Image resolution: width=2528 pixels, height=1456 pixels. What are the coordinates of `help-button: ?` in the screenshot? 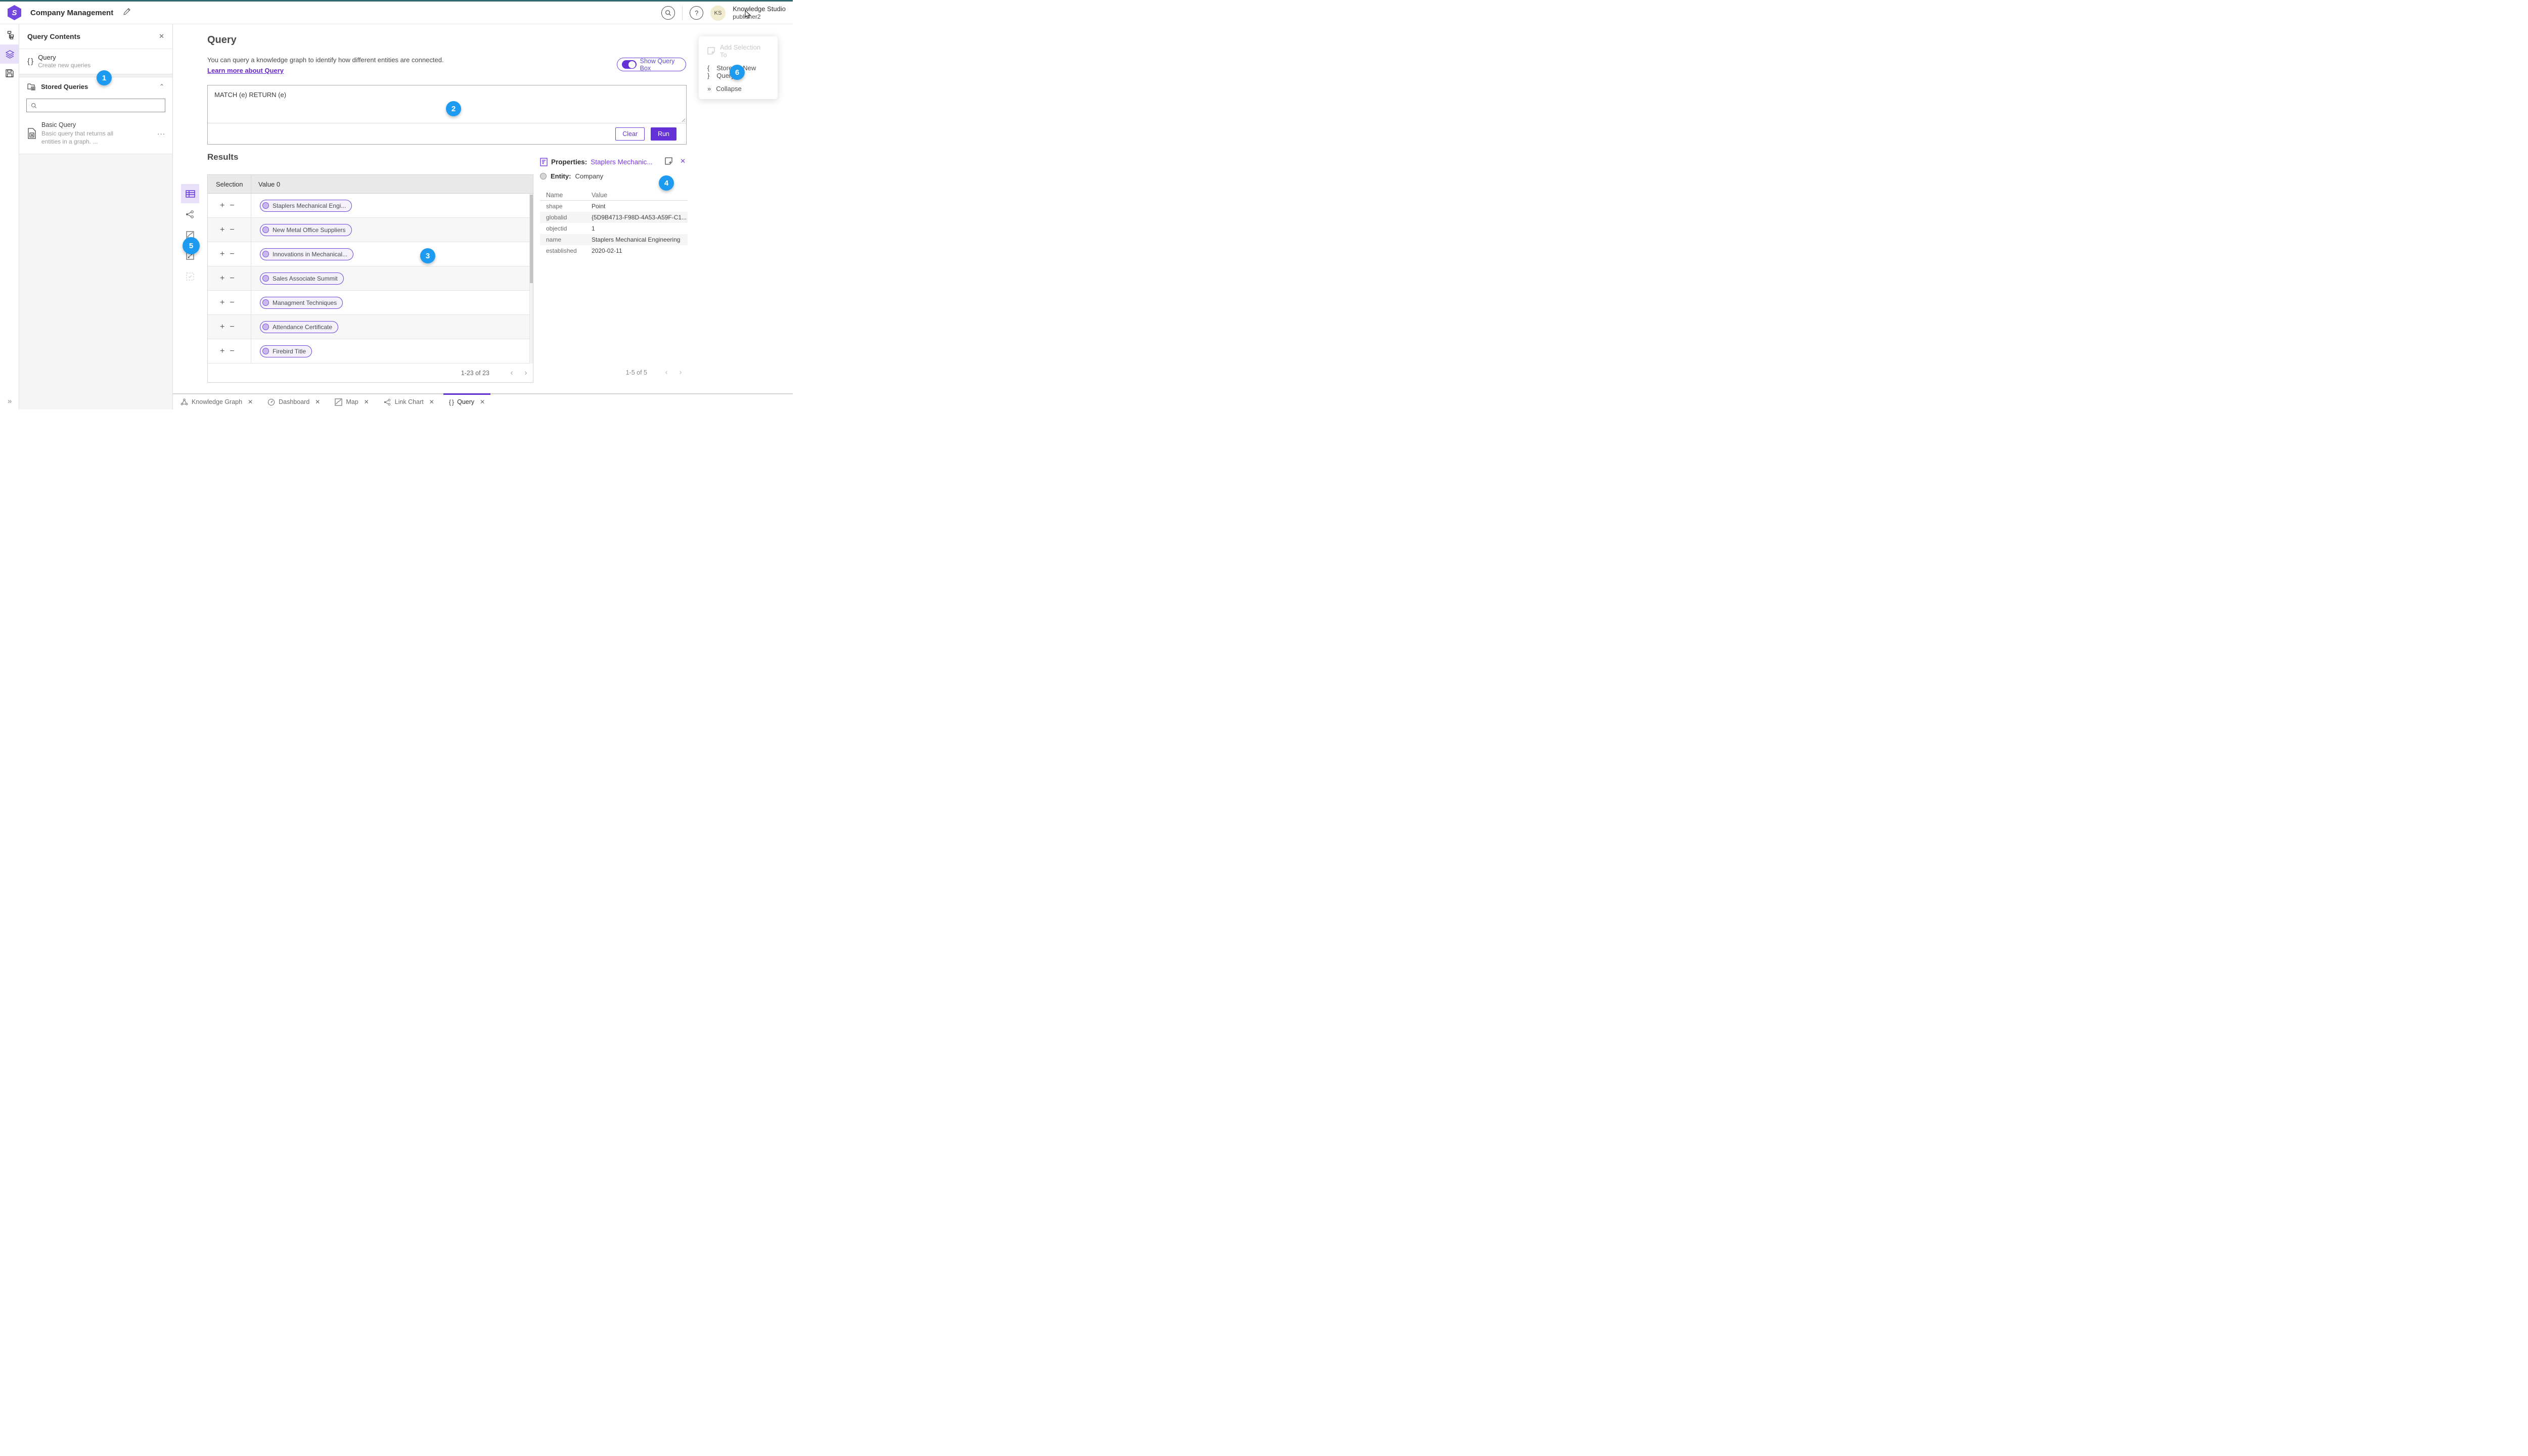 It's located at (697, 13).